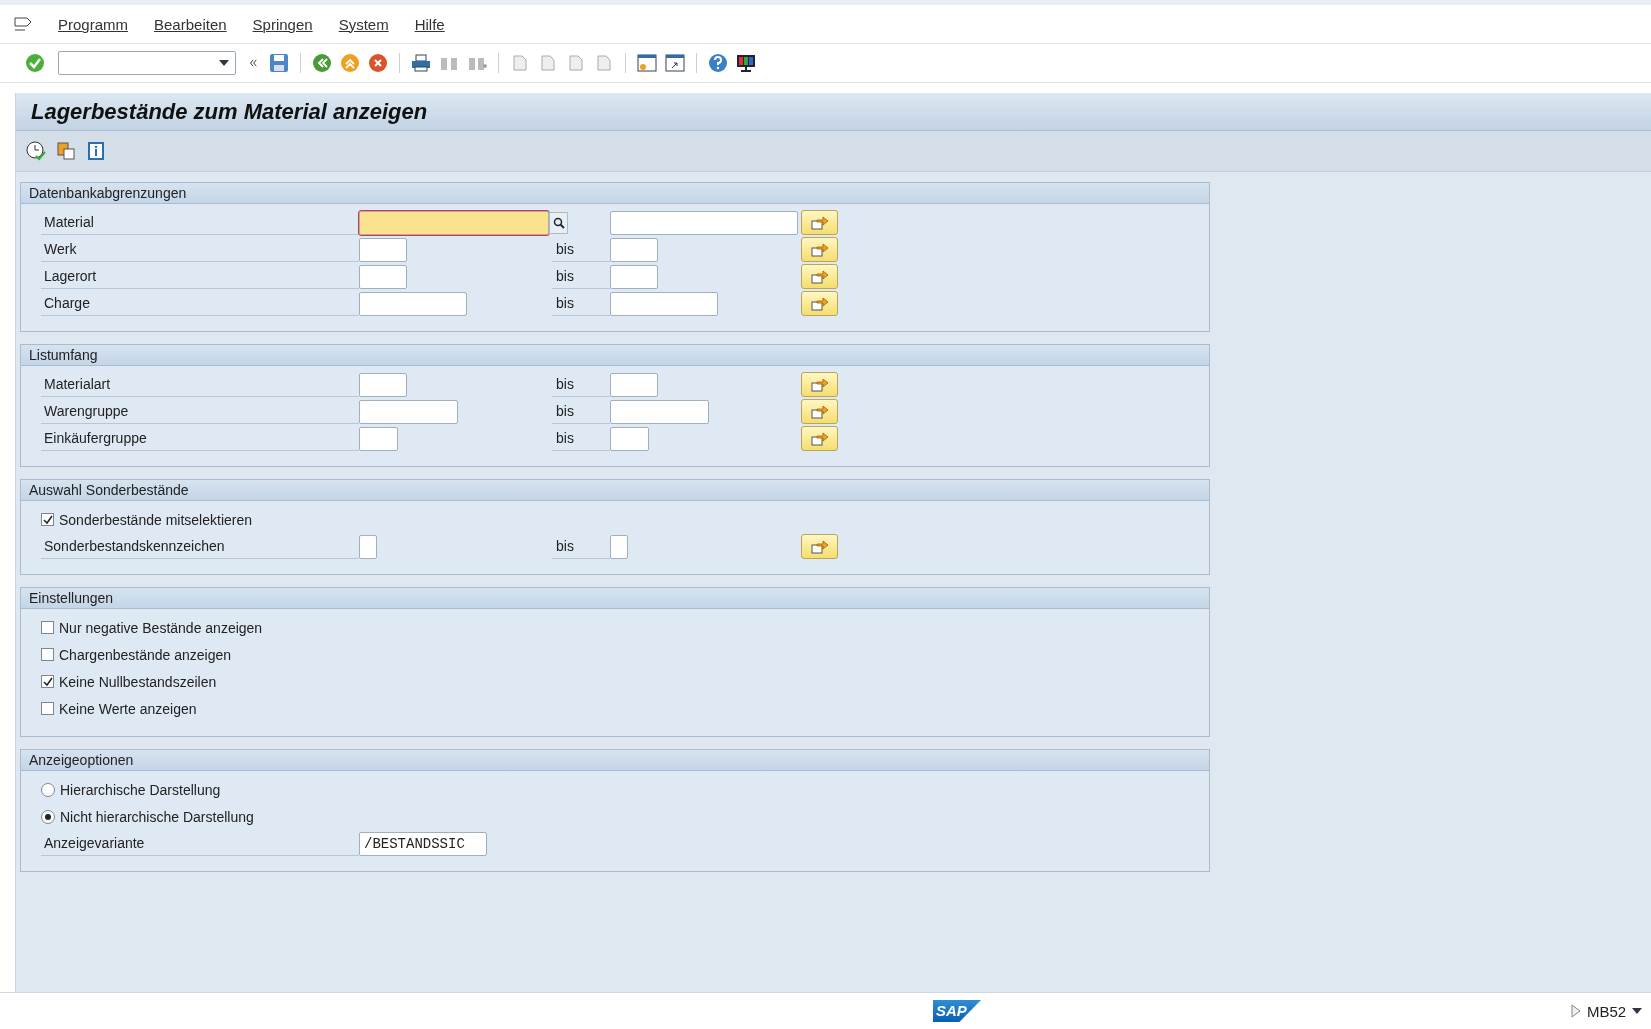 Image resolution: width=1651 pixels, height=1029 pixels. I want to click on menu-item: Springen, so click(282, 24).